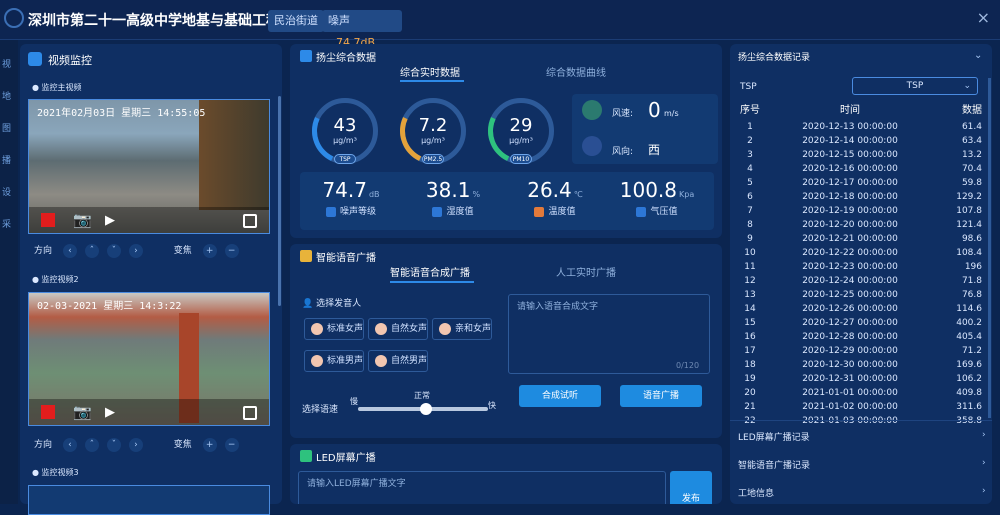 This screenshot has height=515, width=1000. Describe the element at coordinates (850, 267) in the screenshot. I see `row-time: 2020-12-23 00:00:00` at that location.